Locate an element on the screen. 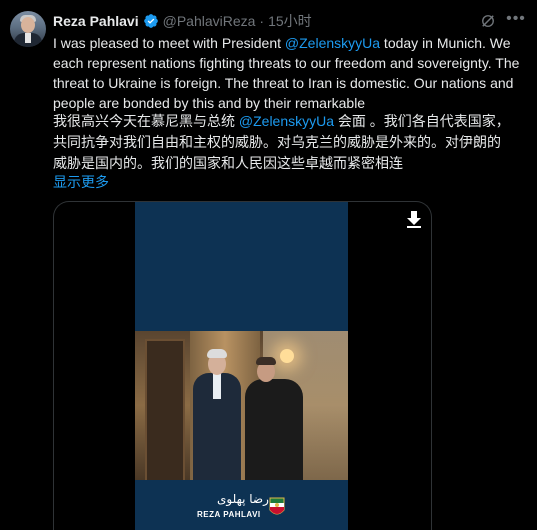  verified-badge-icon is located at coordinates (151, 21).